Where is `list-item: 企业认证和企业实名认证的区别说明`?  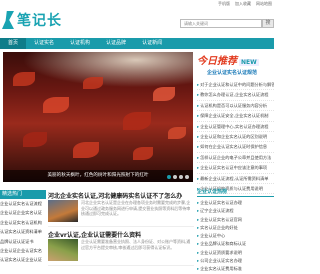
list-item: 企业认证和企业实名认证的区别说明 is located at coordinates (235, 137).